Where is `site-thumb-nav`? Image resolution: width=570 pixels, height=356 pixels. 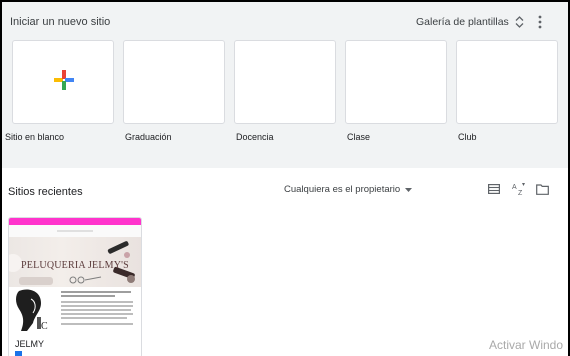 site-thumb-nav is located at coordinates (75, 231).